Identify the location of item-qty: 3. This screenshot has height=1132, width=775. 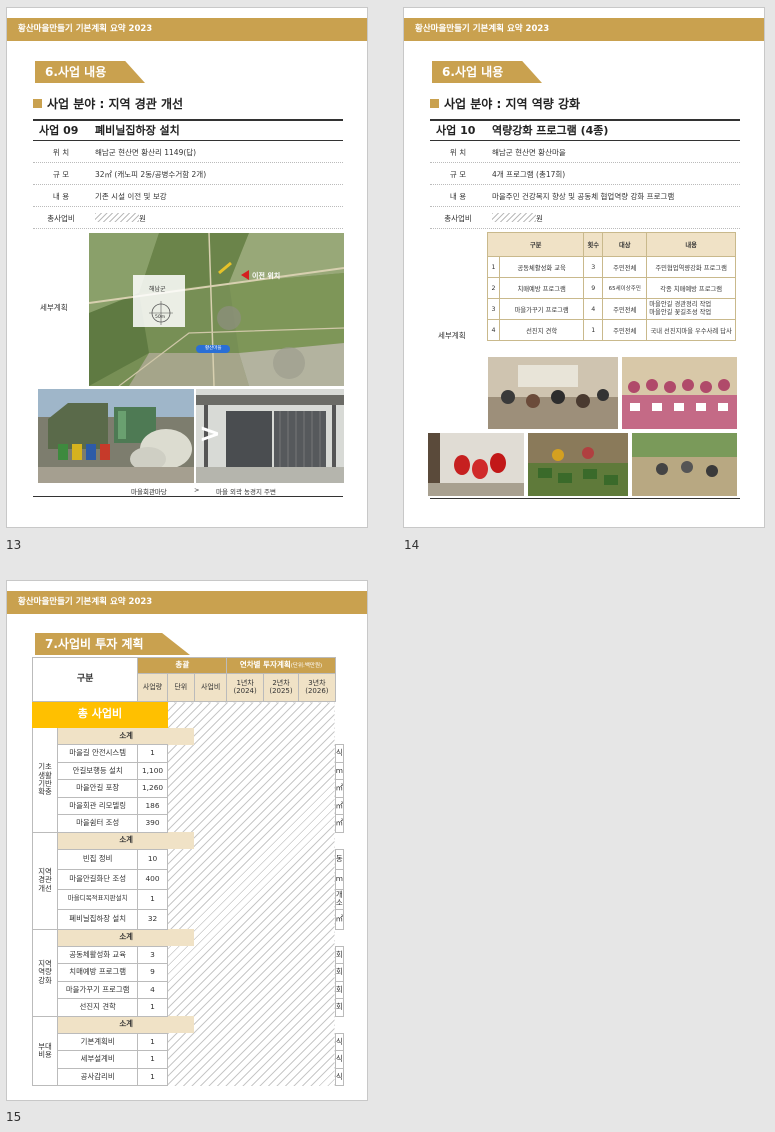
(152, 954).